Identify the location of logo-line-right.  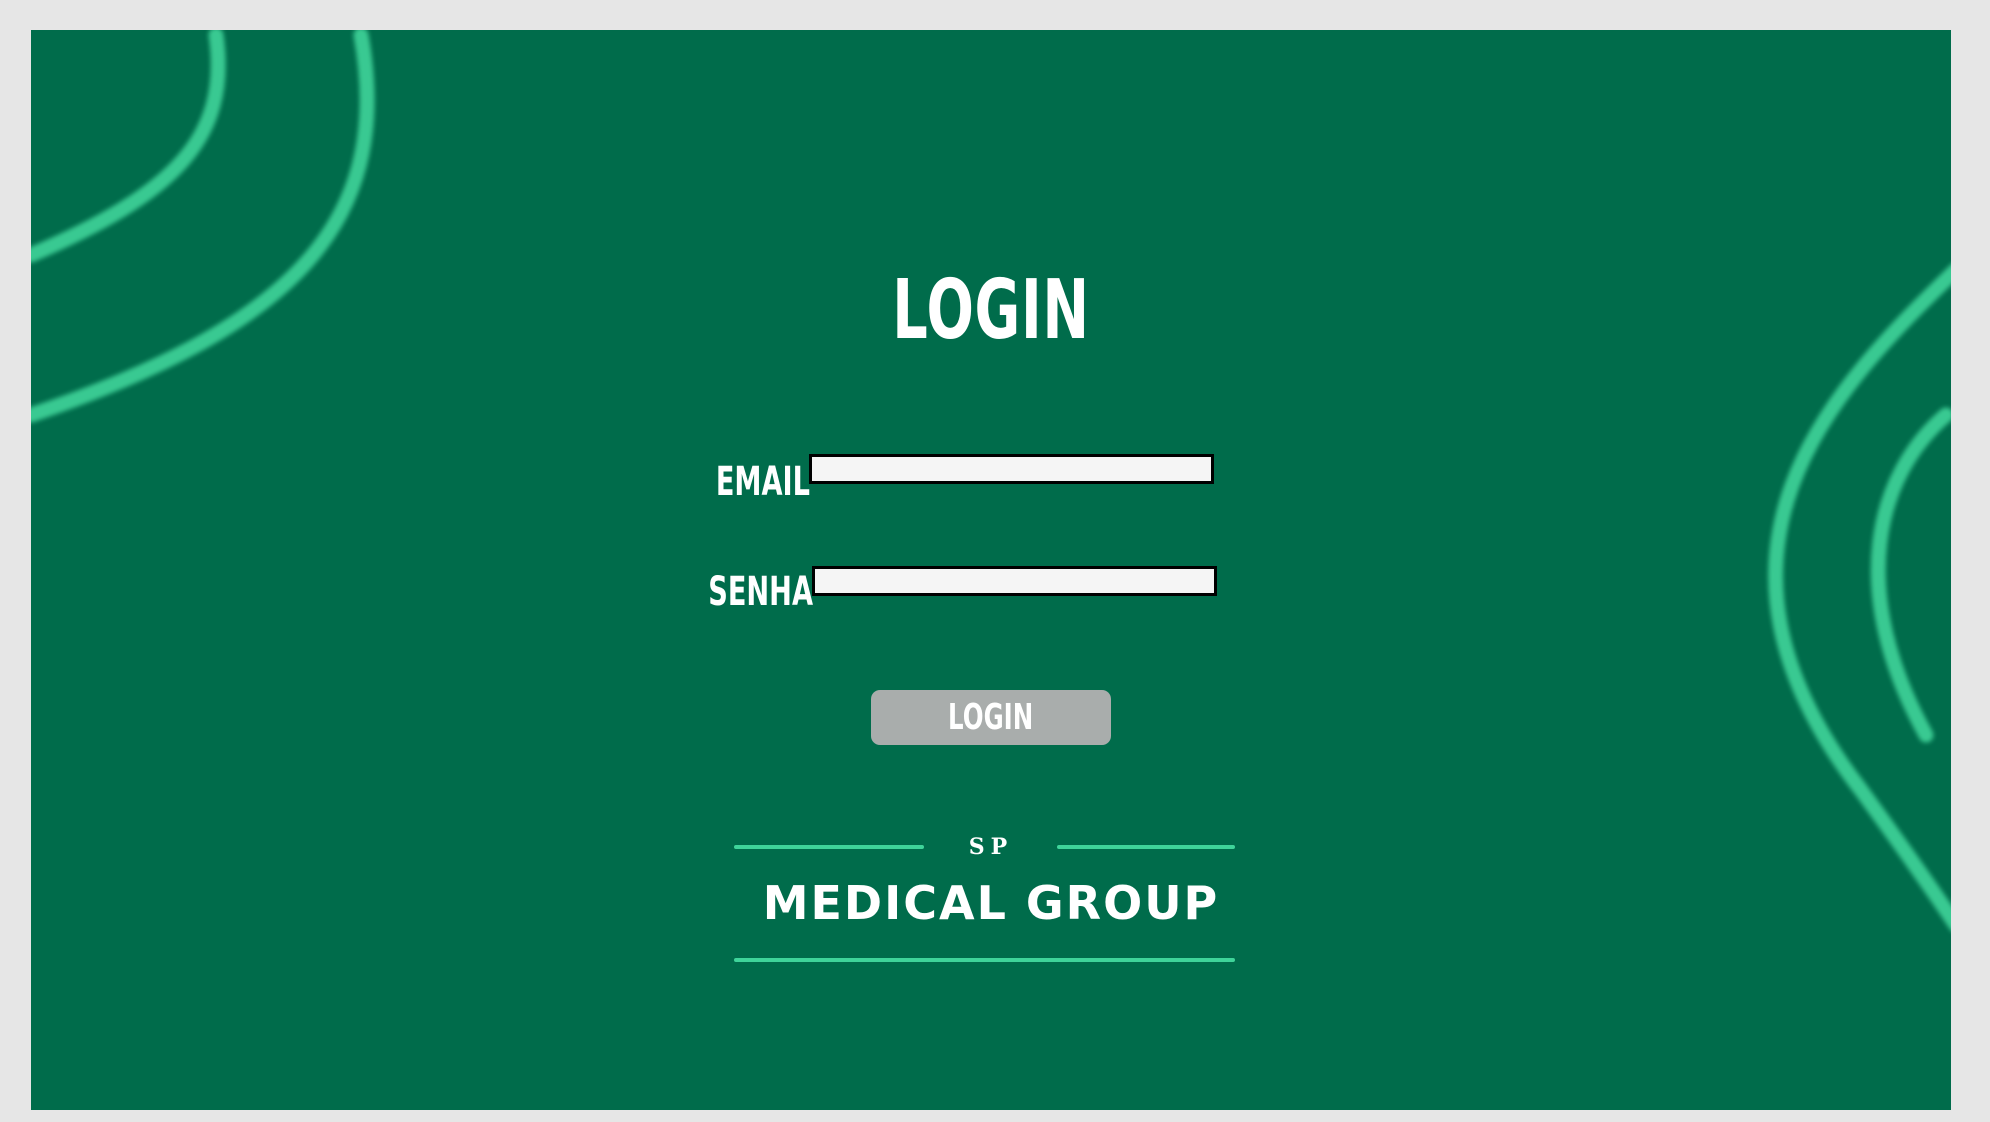
(1146, 847).